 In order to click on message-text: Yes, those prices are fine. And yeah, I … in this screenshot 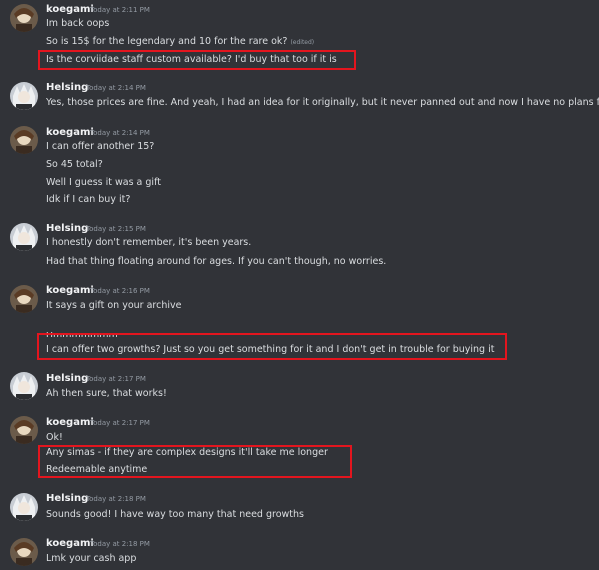, I will do `click(322, 102)`.